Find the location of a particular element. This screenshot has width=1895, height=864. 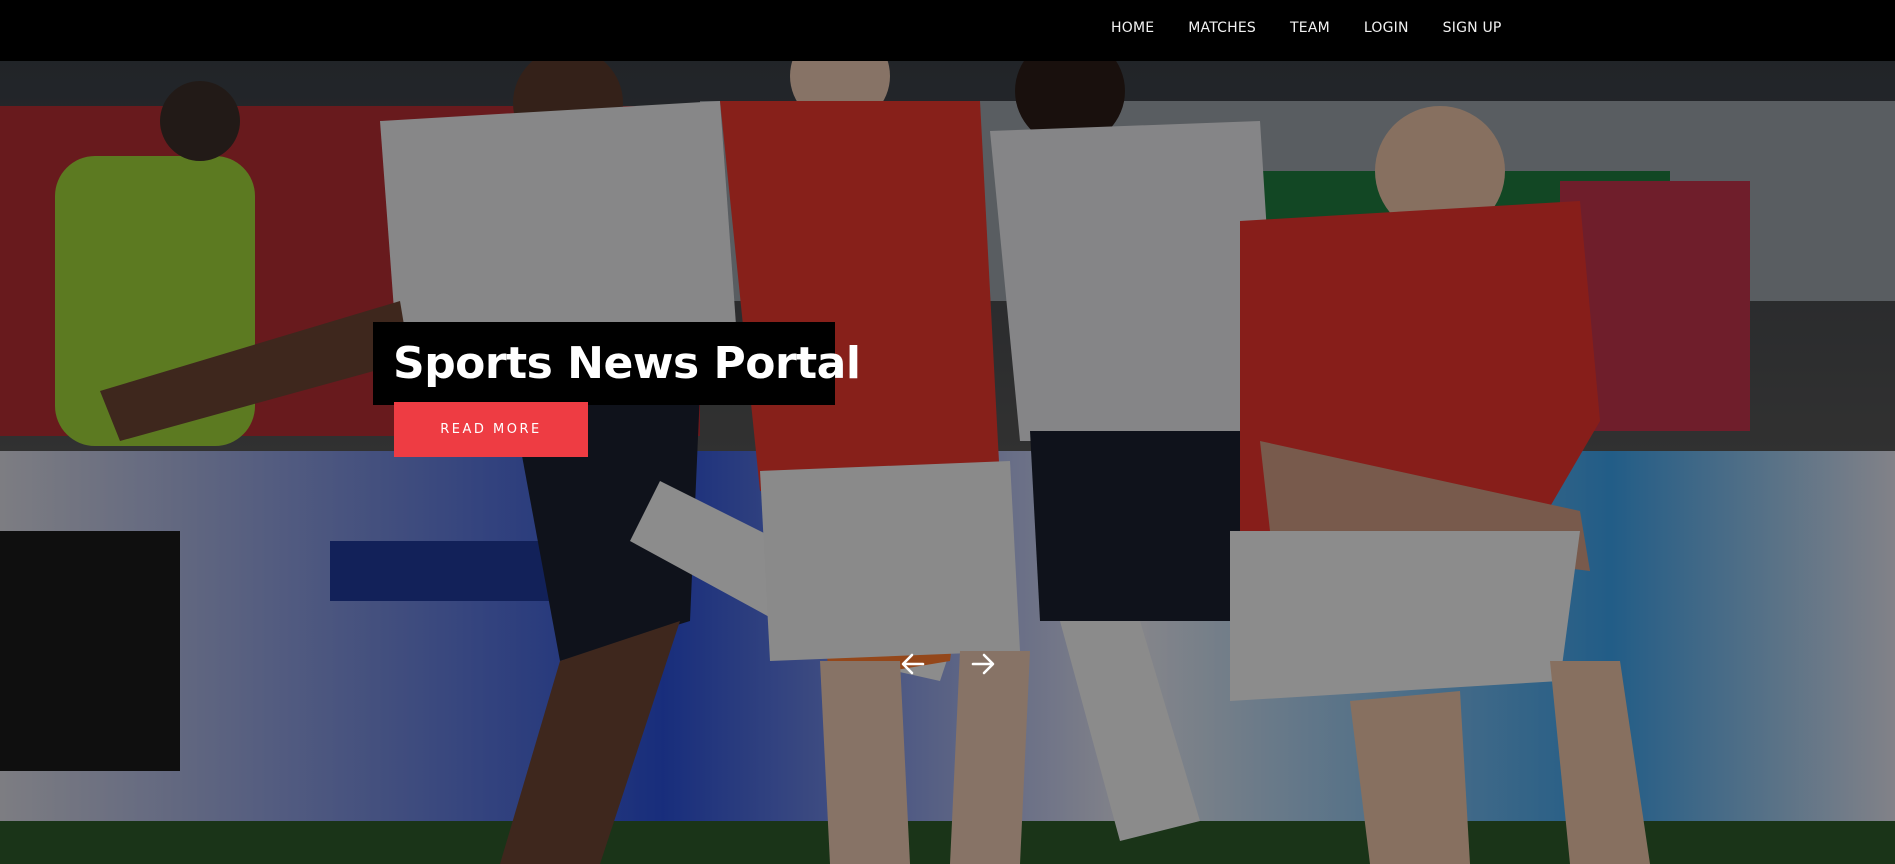

nav-menu: HOME MATCHES TEAM LOGIN SIGN UP is located at coordinates (1306, 27).